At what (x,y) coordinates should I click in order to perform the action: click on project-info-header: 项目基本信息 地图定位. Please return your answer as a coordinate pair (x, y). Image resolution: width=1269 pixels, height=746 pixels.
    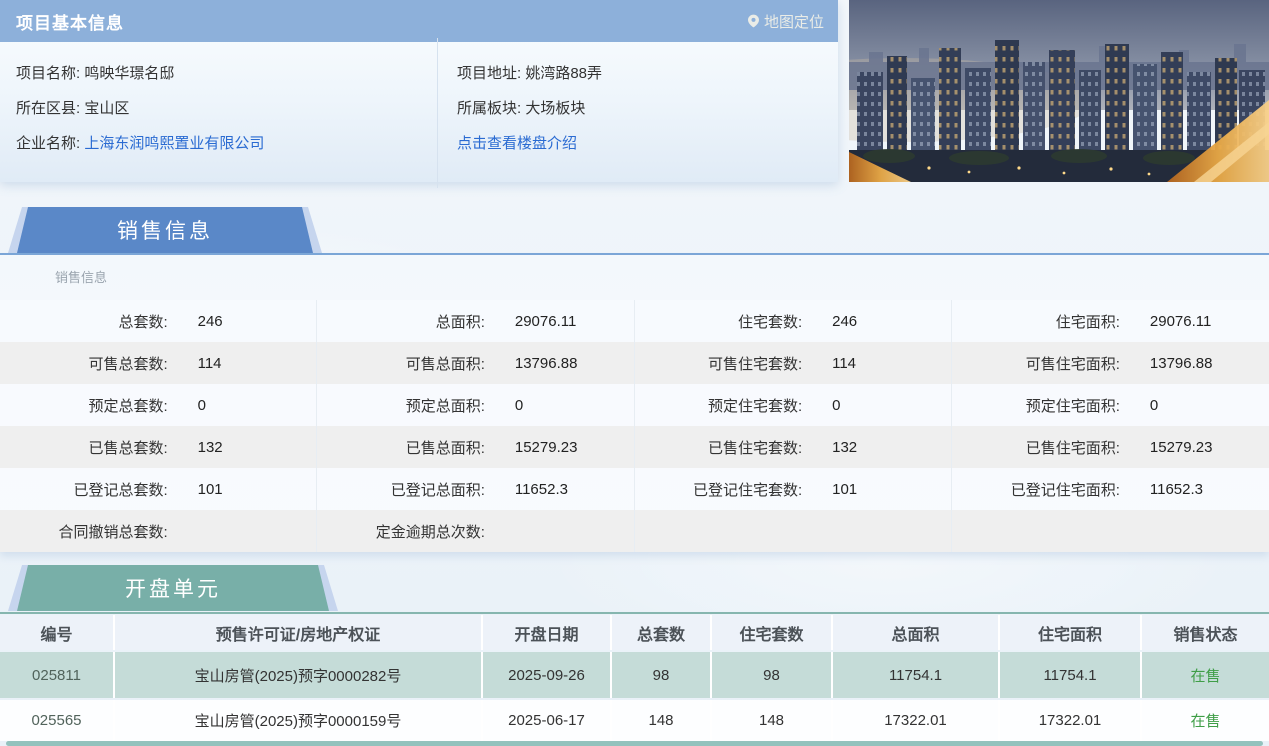
    Looking at the image, I should click on (419, 21).